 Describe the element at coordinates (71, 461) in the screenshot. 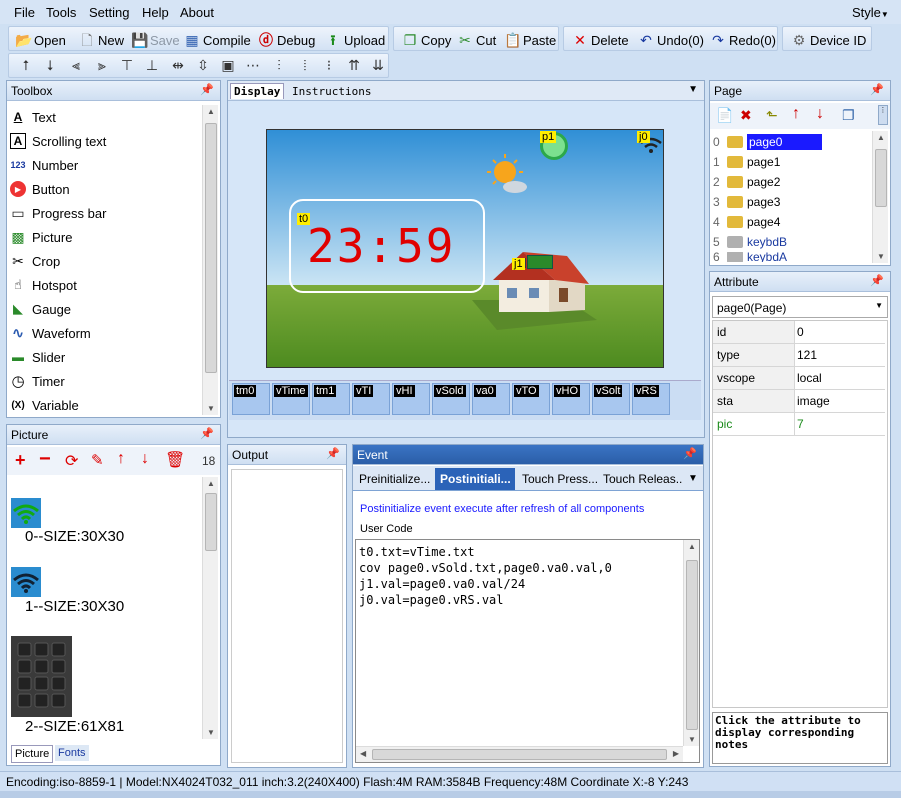

I see `replace-picture-icon: ⟳` at that location.